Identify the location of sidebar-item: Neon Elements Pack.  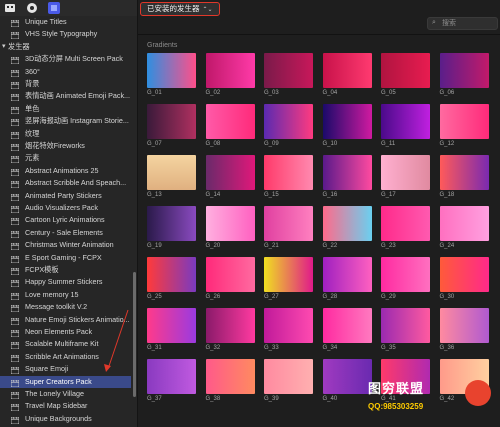
(65, 332).